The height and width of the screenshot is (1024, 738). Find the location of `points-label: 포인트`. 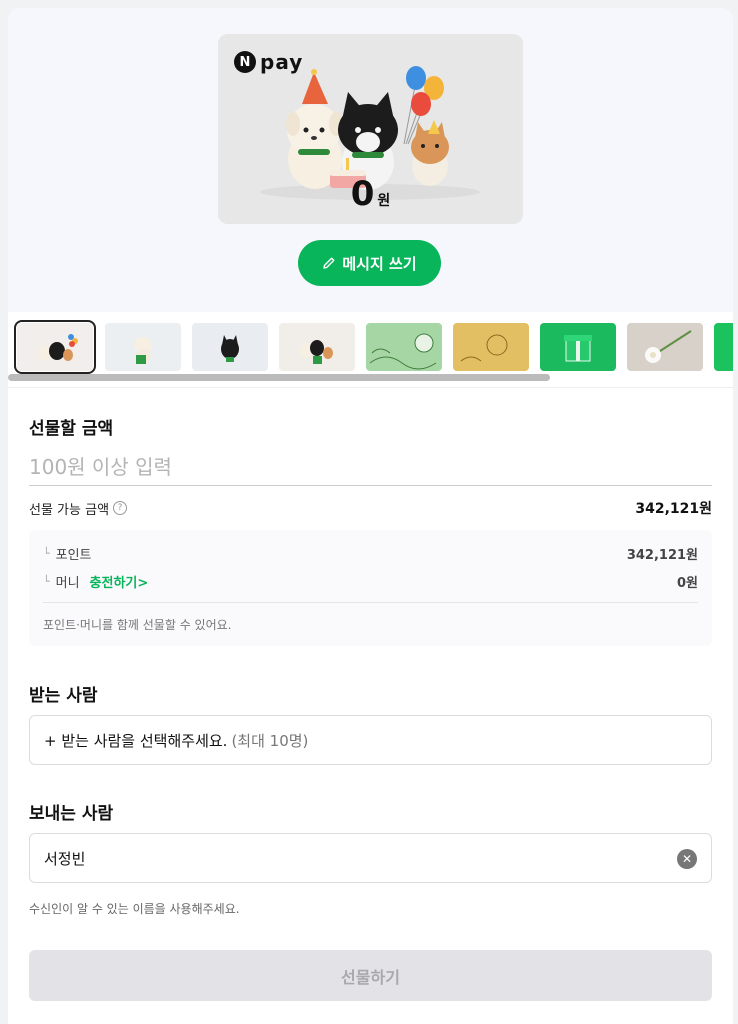

points-label: 포인트 is located at coordinates (73, 555).